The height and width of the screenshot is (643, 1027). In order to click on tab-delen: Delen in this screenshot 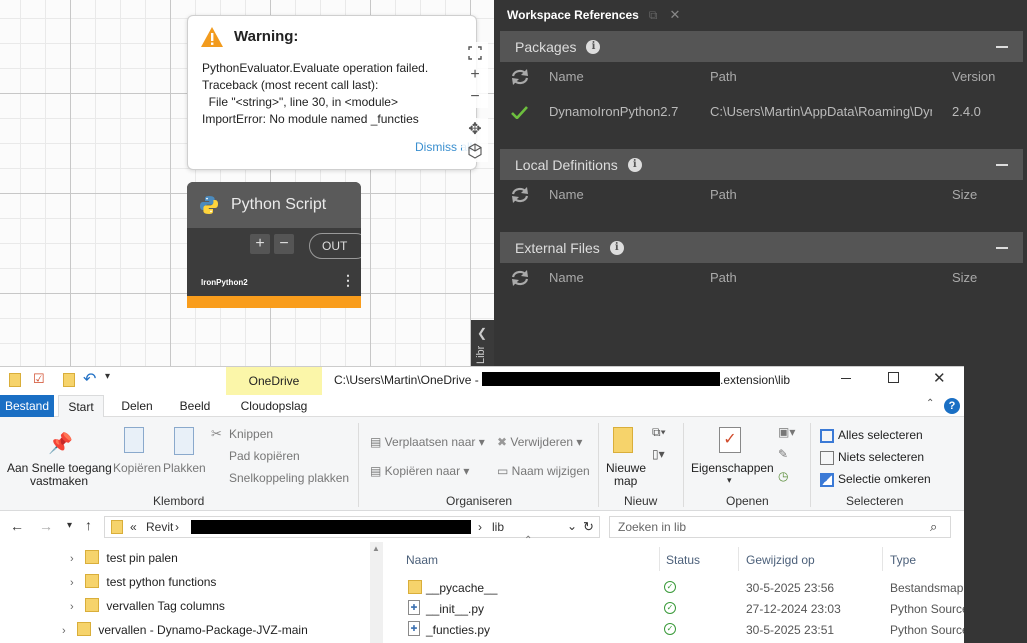, I will do `click(137, 406)`.